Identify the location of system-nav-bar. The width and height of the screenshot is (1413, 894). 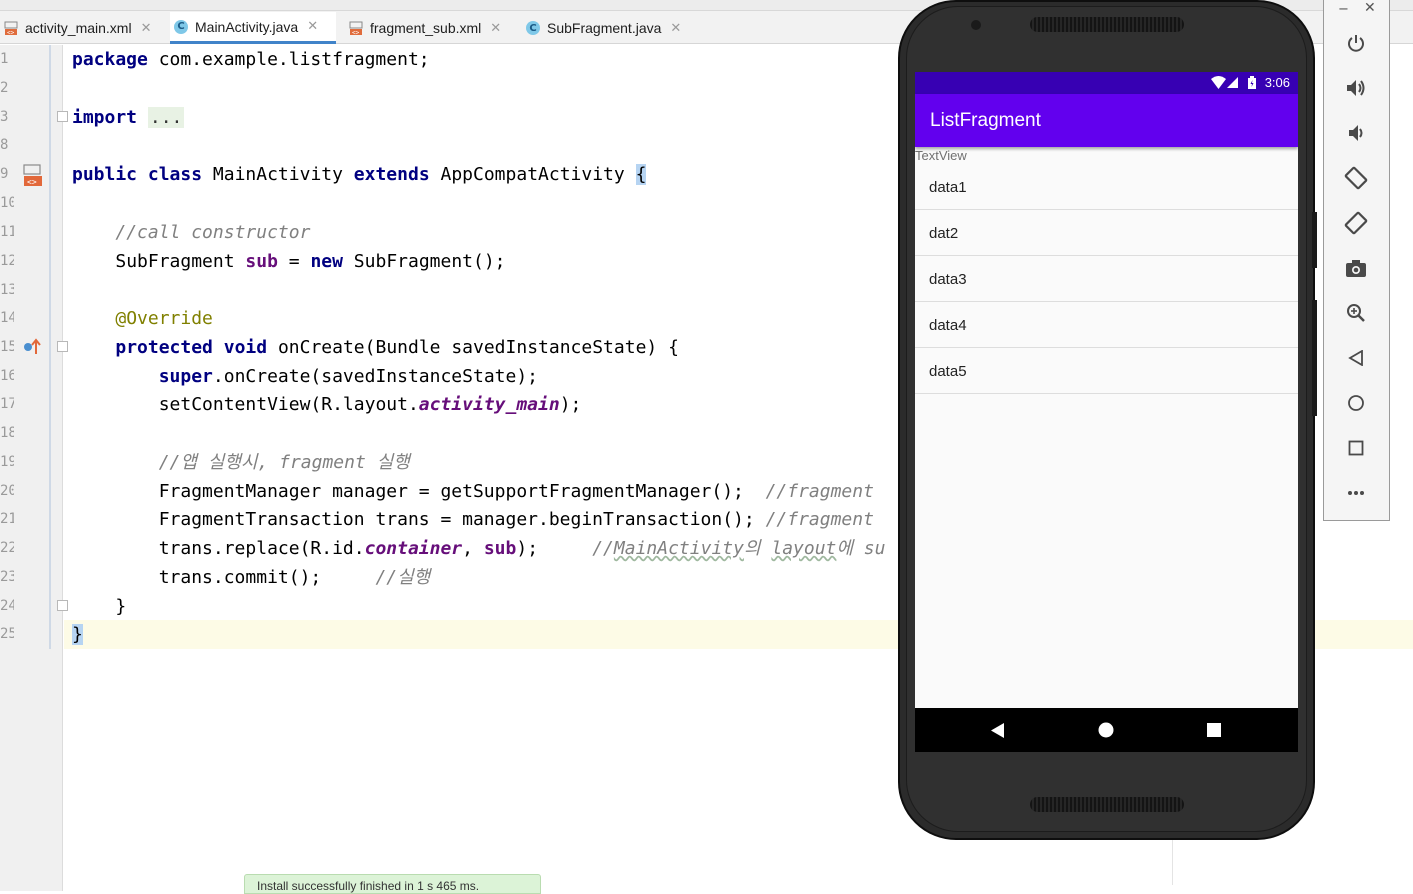
(1106, 730).